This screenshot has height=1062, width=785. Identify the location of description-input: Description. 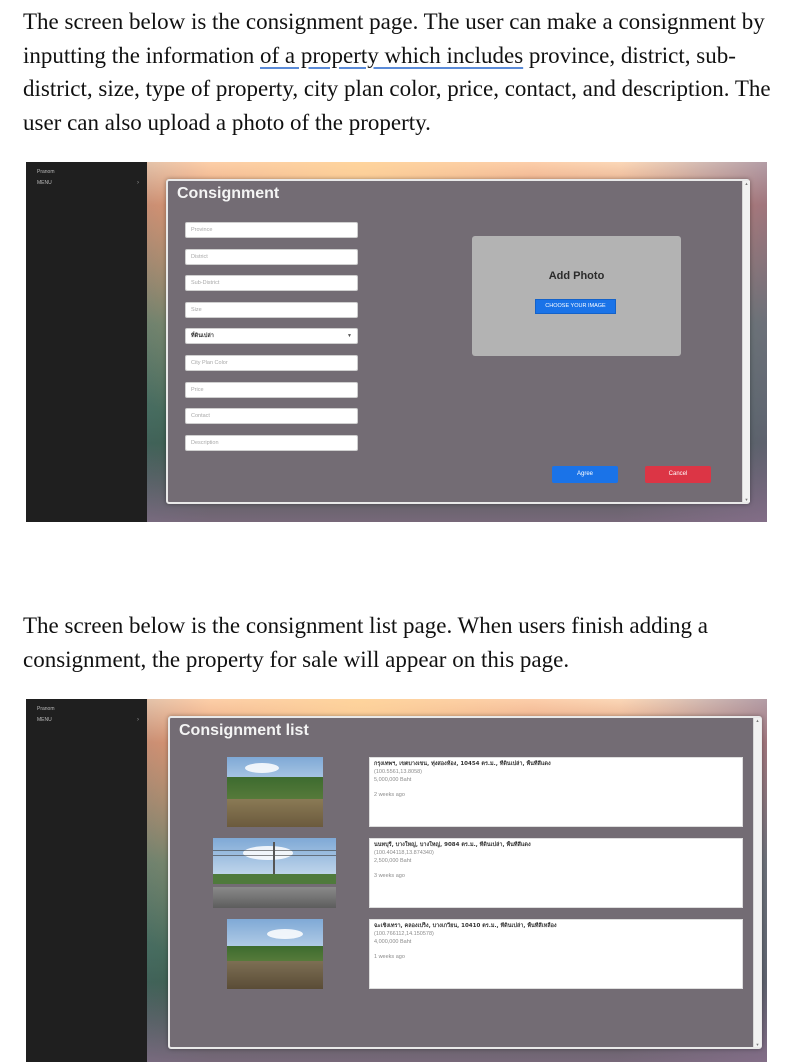
(271, 443).